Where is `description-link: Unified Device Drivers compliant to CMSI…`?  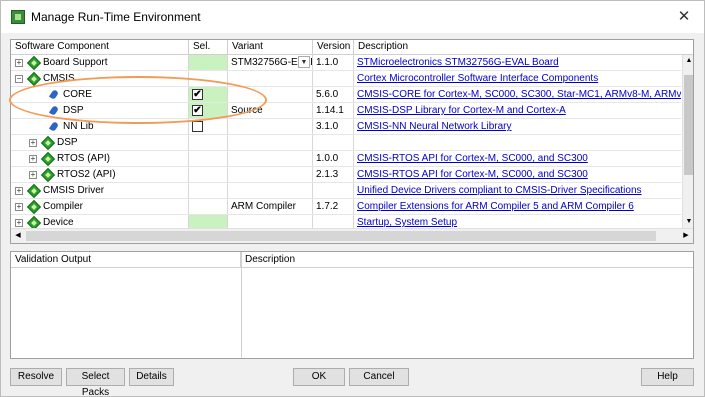 description-link: Unified Device Drivers compliant to CMSI… is located at coordinates (499, 190).